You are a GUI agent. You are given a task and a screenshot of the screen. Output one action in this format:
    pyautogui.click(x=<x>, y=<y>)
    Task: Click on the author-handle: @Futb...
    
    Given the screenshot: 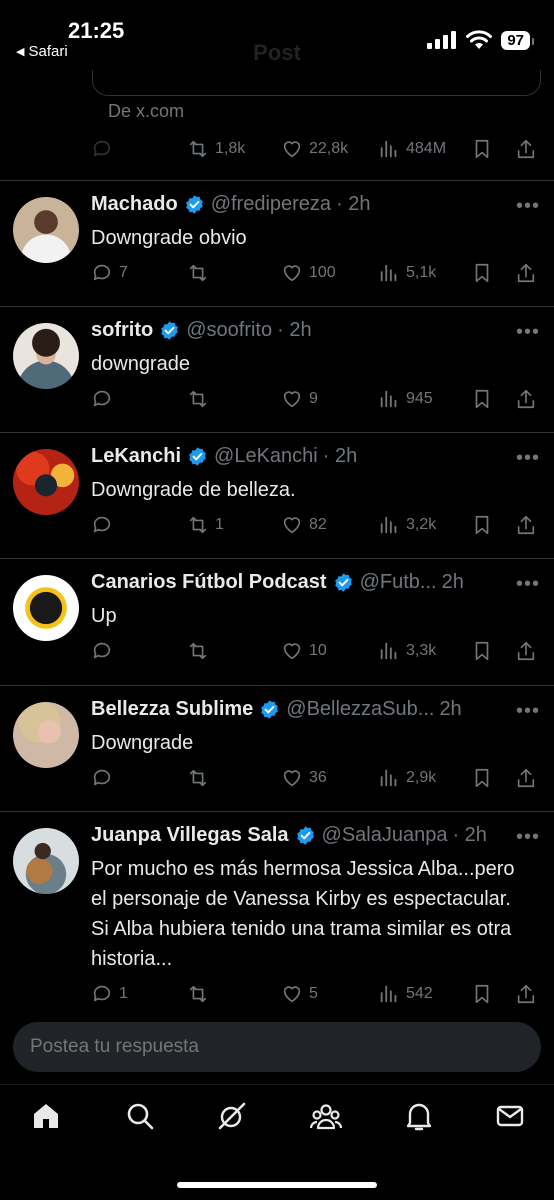 What is the action you would take?
    pyautogui.click(x=398, y=582)
    